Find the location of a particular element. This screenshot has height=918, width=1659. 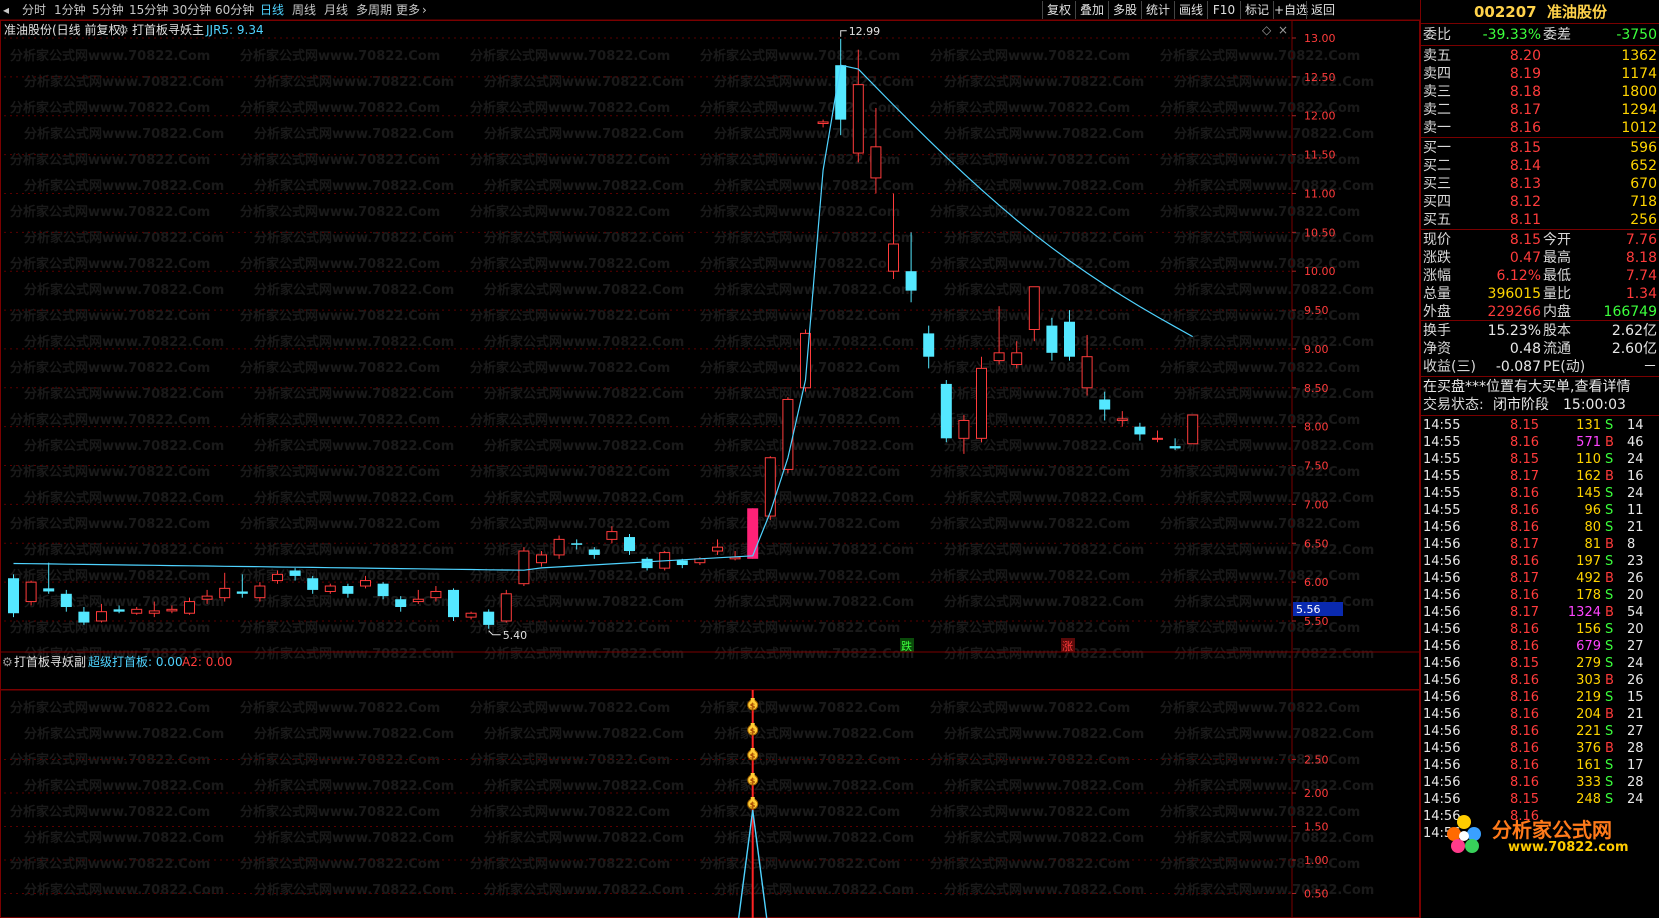

tick-row: 14:55 8.16 96 S 11 is located at coordinates (1540, 510).